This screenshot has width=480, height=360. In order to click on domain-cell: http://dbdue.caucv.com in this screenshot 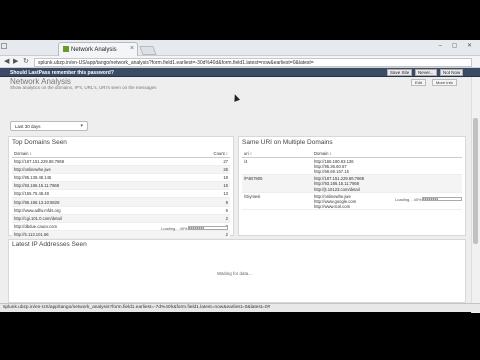, I will do `click(93, 227)`.